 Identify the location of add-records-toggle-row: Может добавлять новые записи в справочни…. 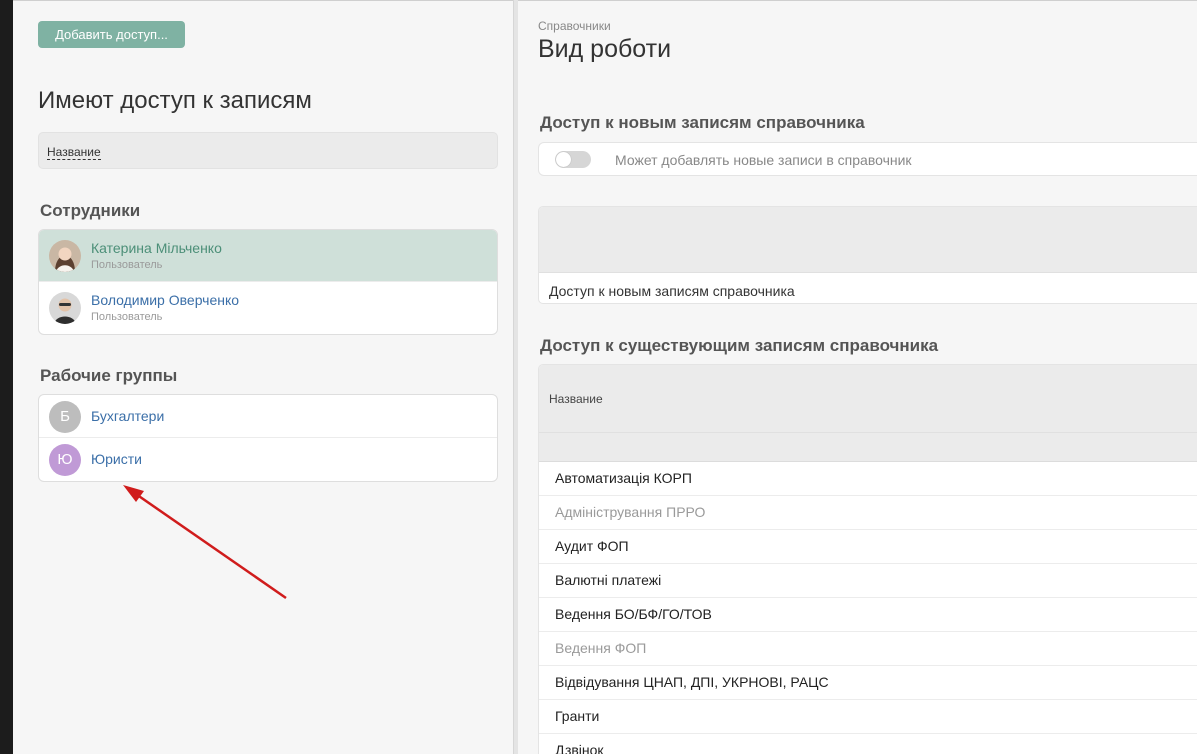
(867, 159).